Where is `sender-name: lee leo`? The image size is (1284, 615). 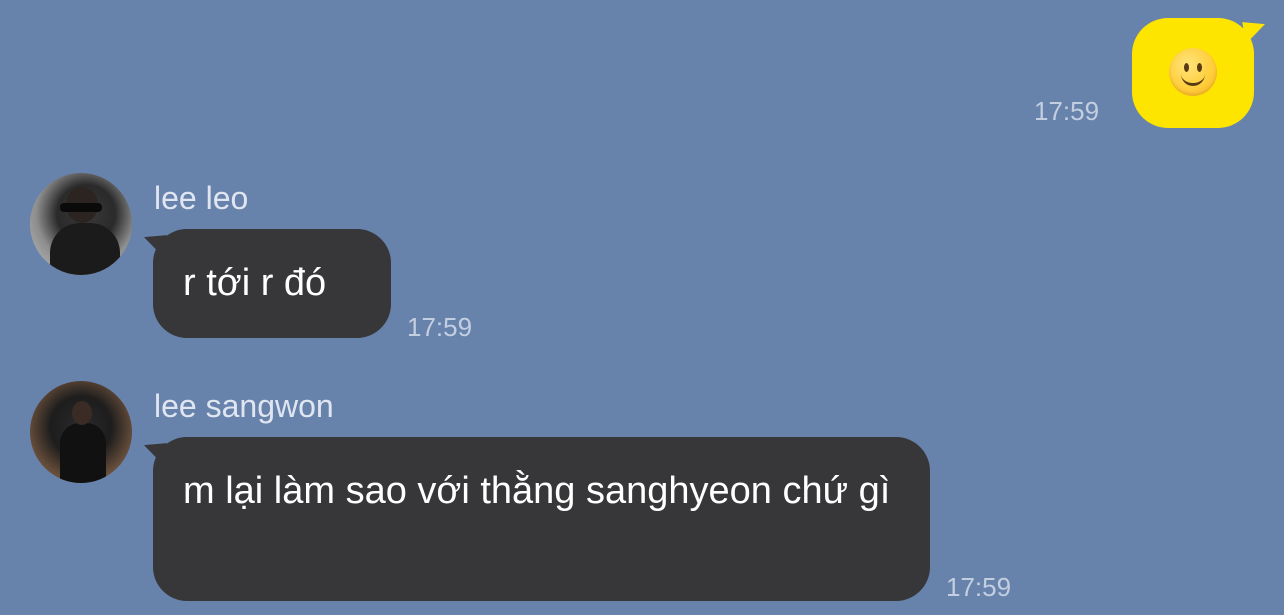
sender-name: lee leo is located at coordinates (201, 198).